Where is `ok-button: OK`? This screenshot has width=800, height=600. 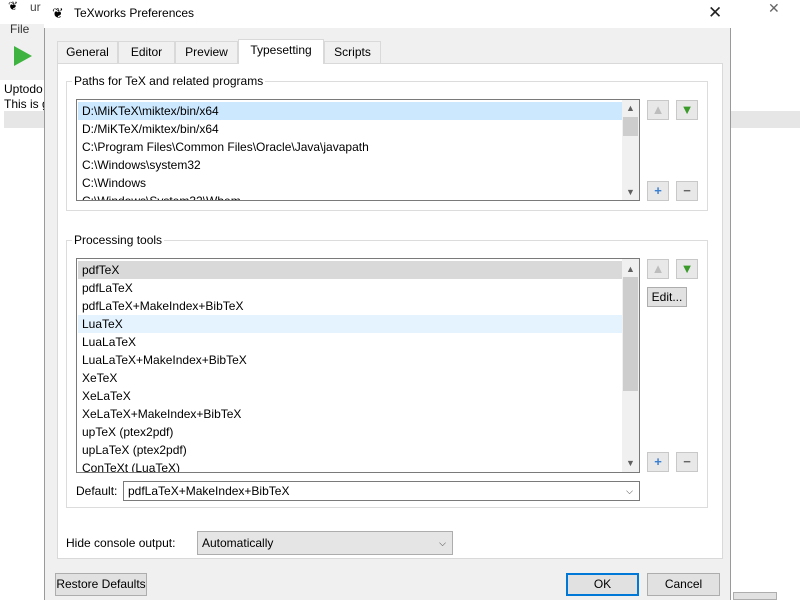 ok-button: OK is located at coordinates (602, 584).